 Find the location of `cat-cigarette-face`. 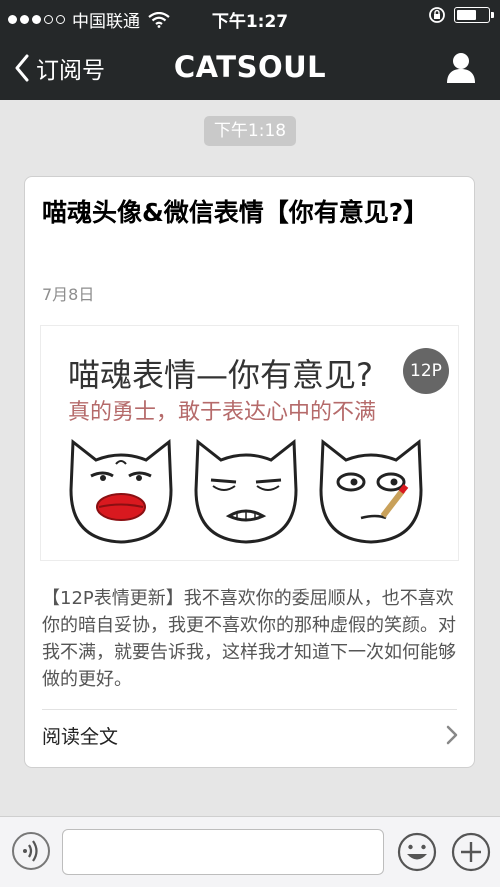

cat-cigarette-face is located at coordinates (371, 491).